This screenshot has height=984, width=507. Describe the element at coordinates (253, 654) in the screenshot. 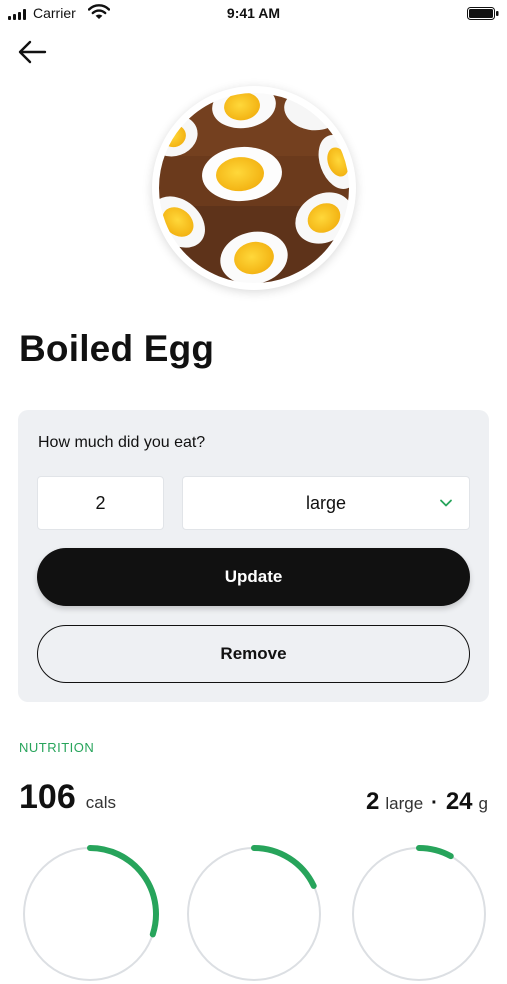

I see `remove-button: Remove` at that location.